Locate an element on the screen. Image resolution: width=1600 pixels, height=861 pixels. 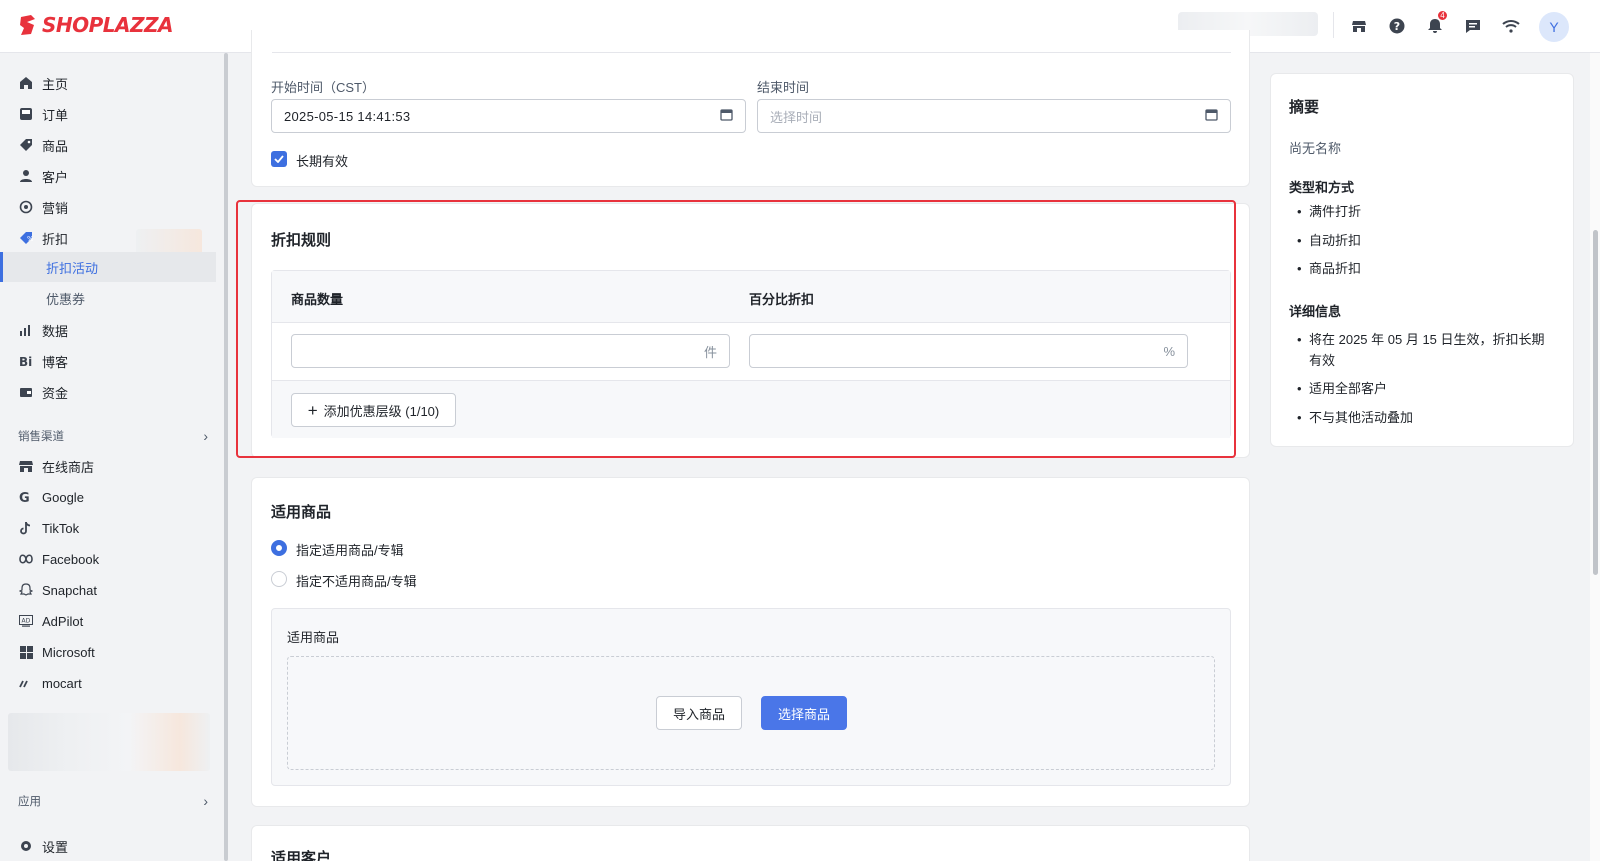
target-icon is located at coordinates (26, 207).